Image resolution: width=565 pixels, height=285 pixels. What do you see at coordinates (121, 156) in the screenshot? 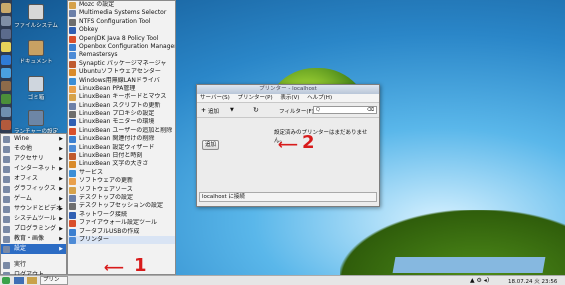
I see `submenu-item: LinuxBean 日付と時刻` at bounding box center [121, 156].